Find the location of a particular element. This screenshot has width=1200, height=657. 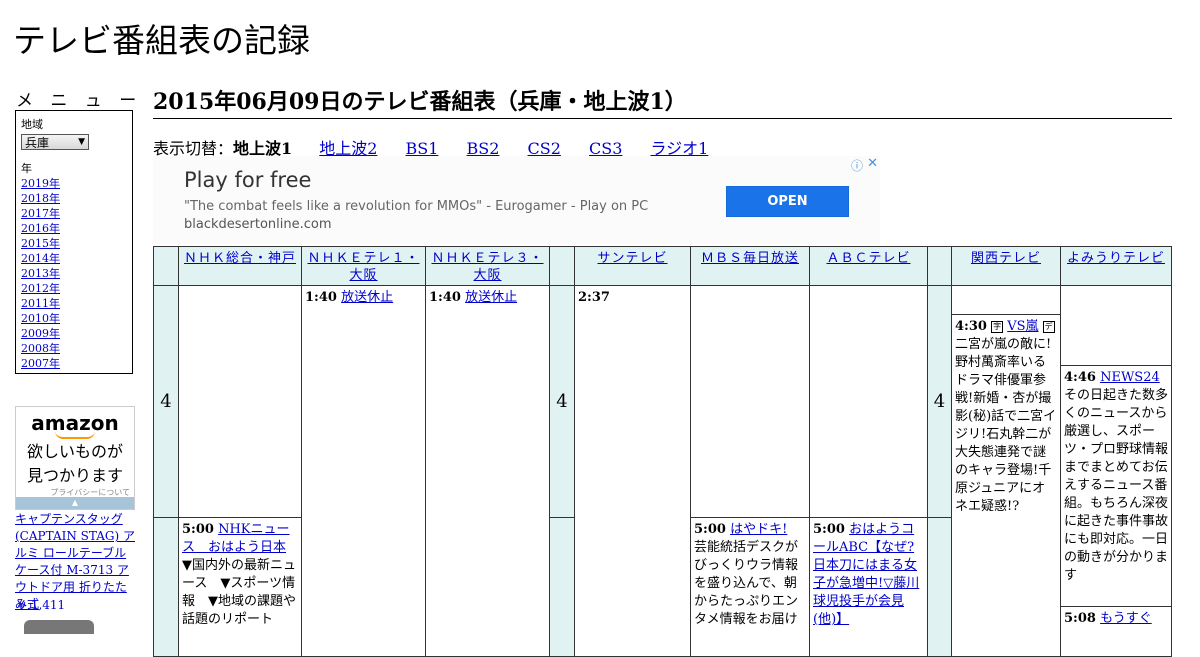

menu-heading: メ ニ ュ ー is located at coordinates (79, 101).